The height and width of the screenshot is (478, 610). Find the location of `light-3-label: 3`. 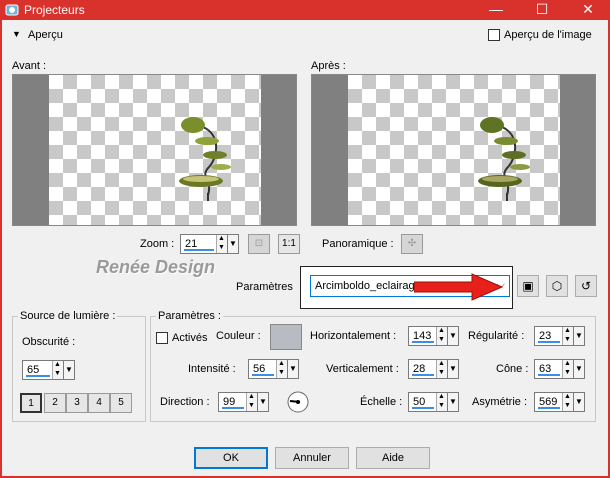

light-3-label: 3 is located at coordinates (77, 402).